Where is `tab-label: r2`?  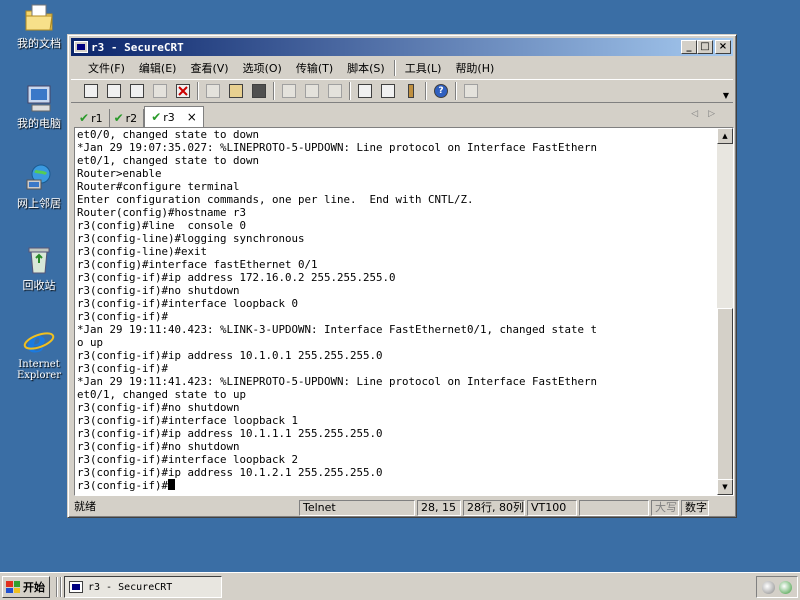 tab-label: r2 is located at coordinates (131, 118).